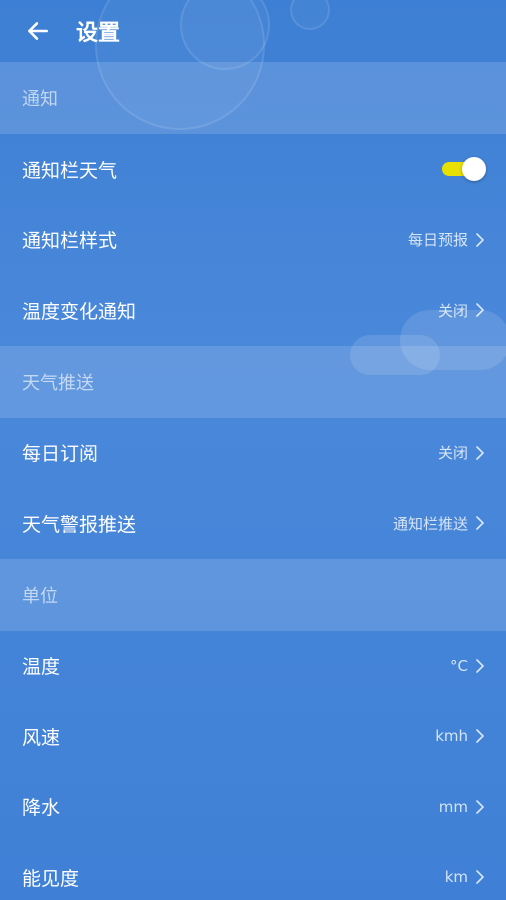 The width and height of the screenshot is (506, 900). Describe the element at coordinates (253, 807) in the screenshot. I see `row-precipitation-unit: 降水 mm` at that location.